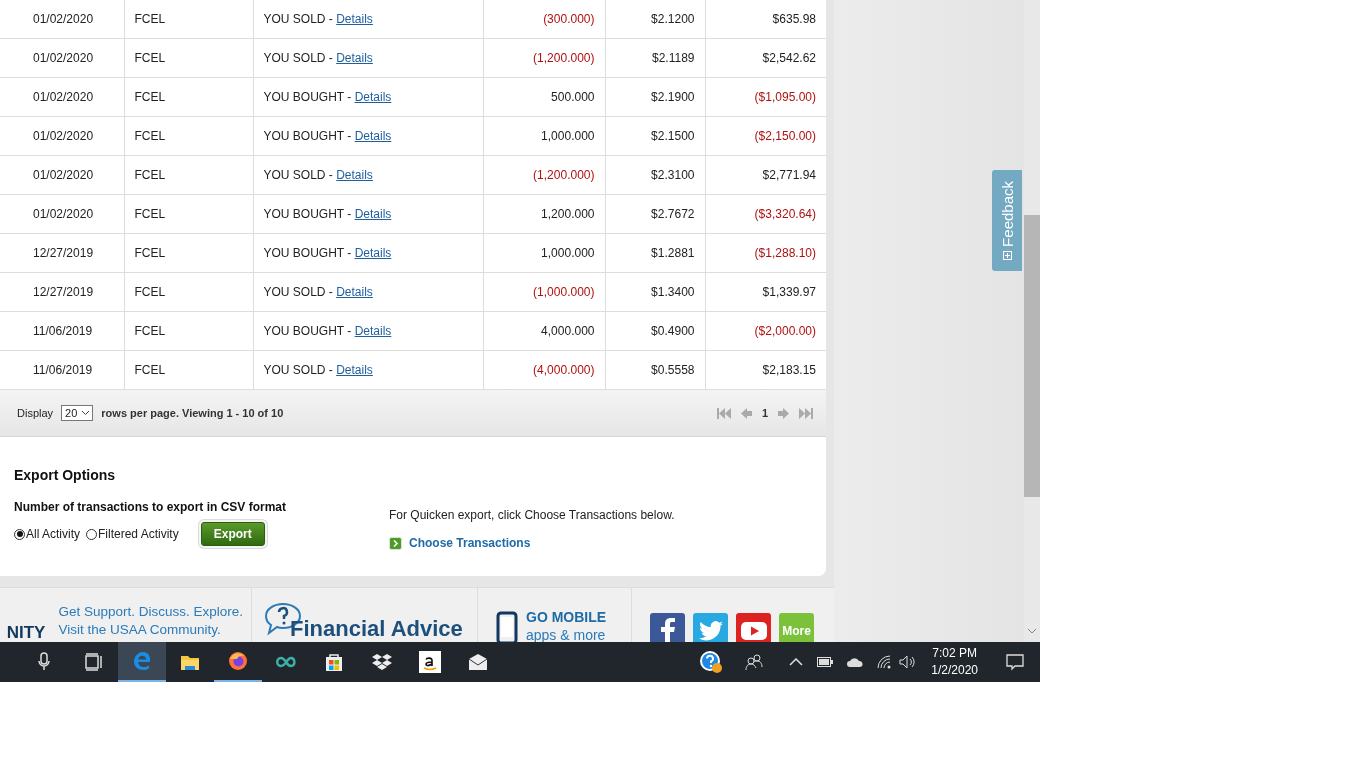  Describe the element at coordinates (765, 97) in the screenshot. I see `table-cell: ($1,095.00)` at that location.